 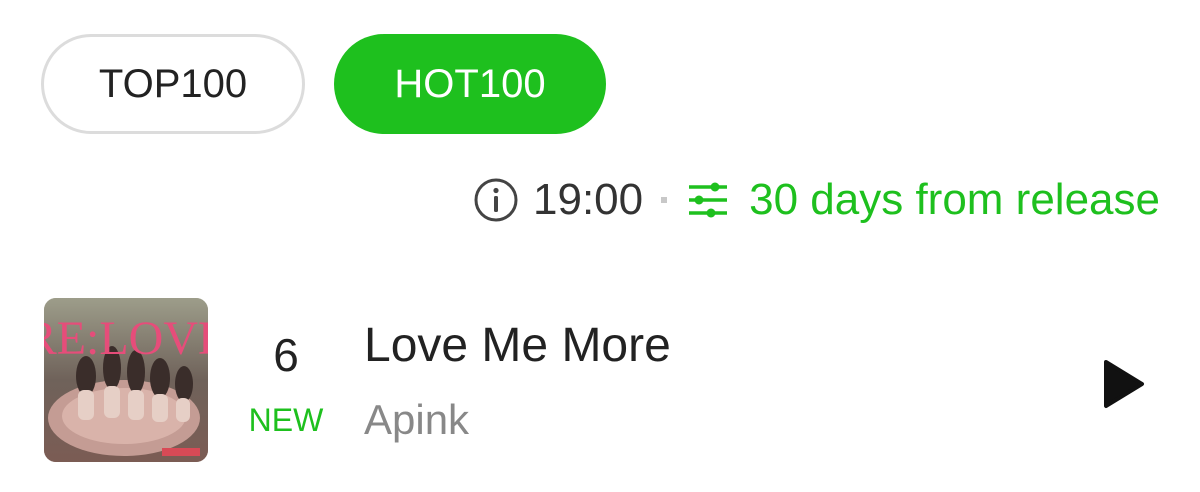 What do you see at coordinates (496, 200) in the screenshot?
I see `info-circle-icon` at bounding box center [496, 200].